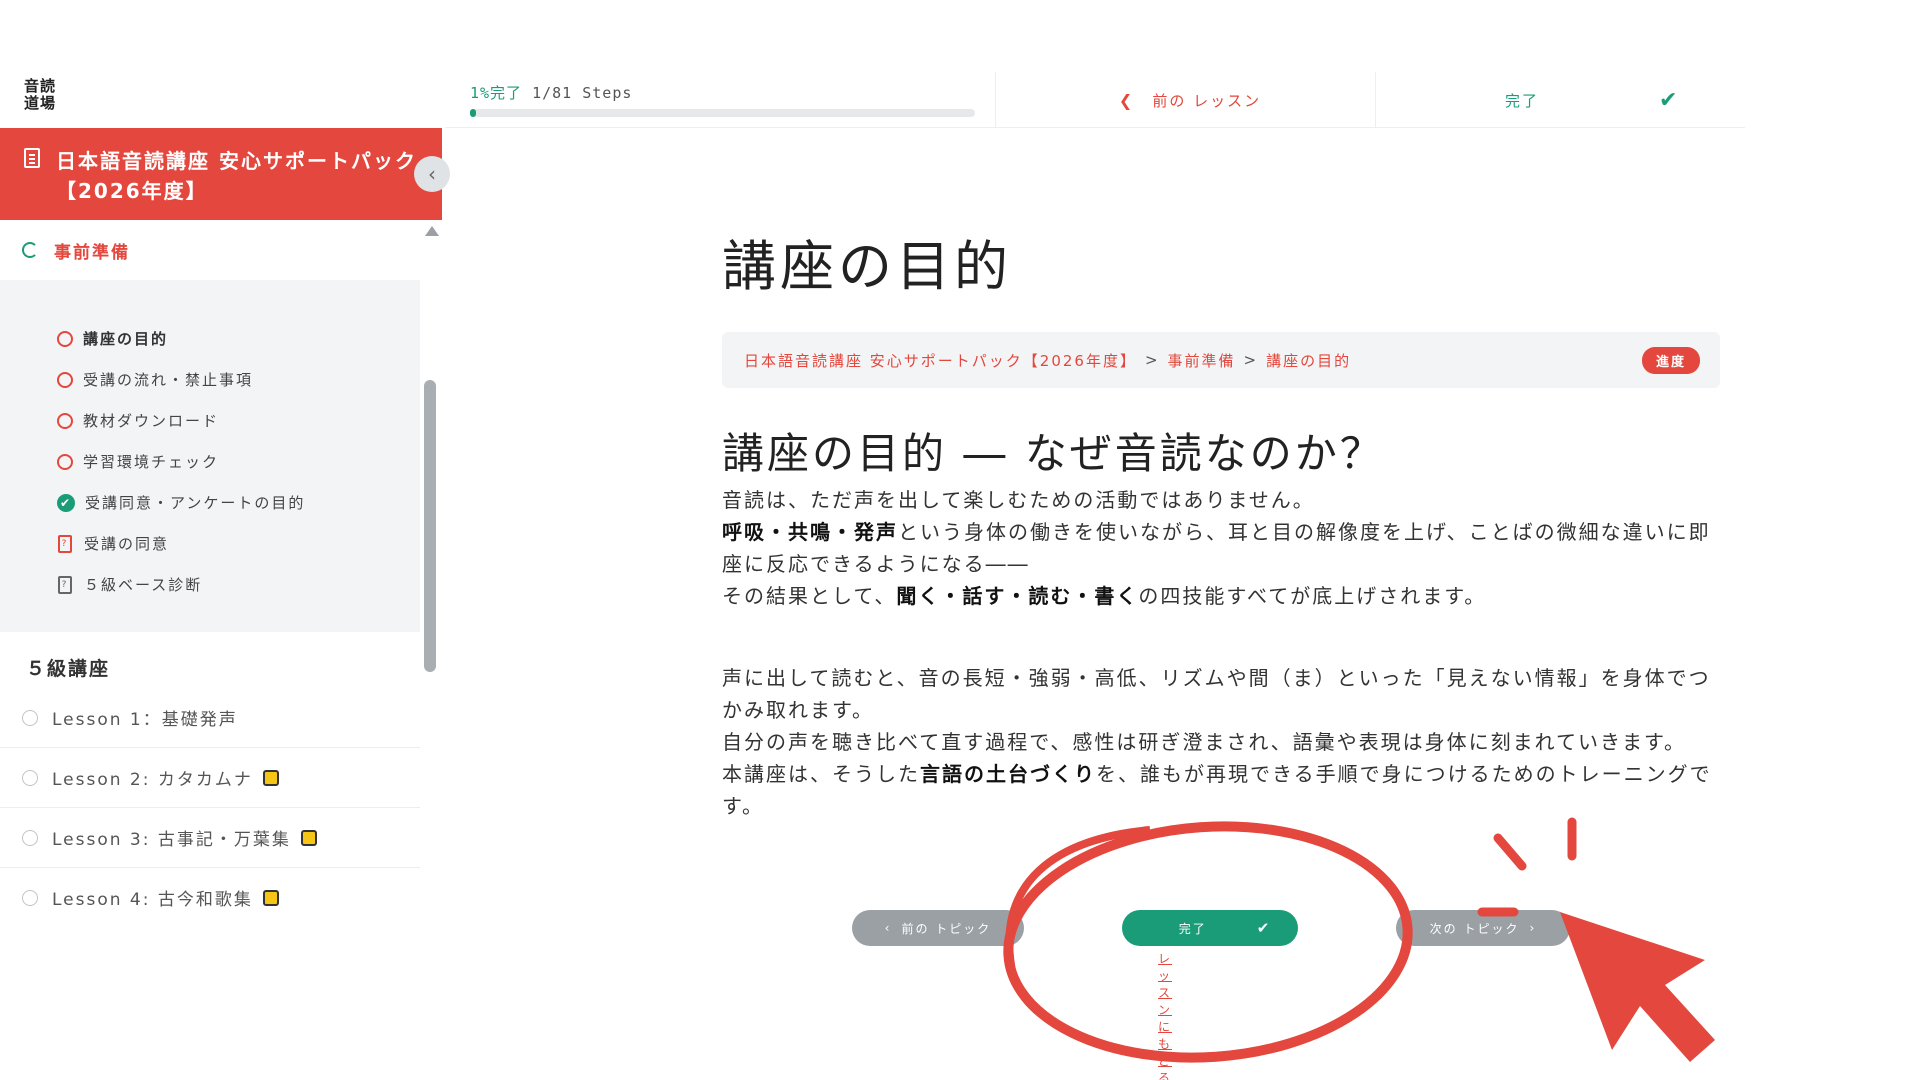  What do you see at coordinates (1533, 928) in the screenshot?
I see `chevron-right-icon: ›` at bounding box center [1533, 928].